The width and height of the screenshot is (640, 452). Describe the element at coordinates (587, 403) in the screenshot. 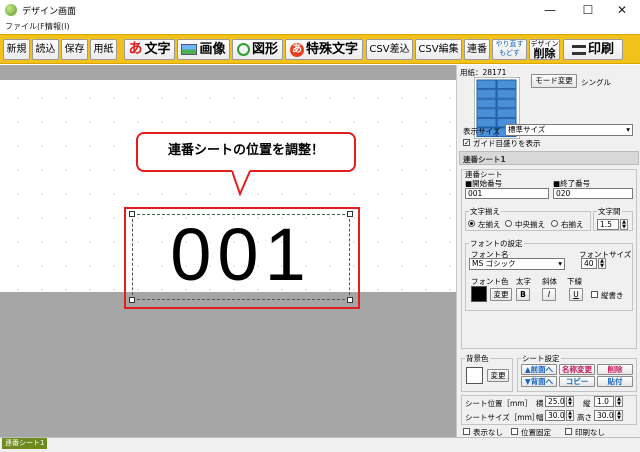

I see `y-label: 縦` at that location.